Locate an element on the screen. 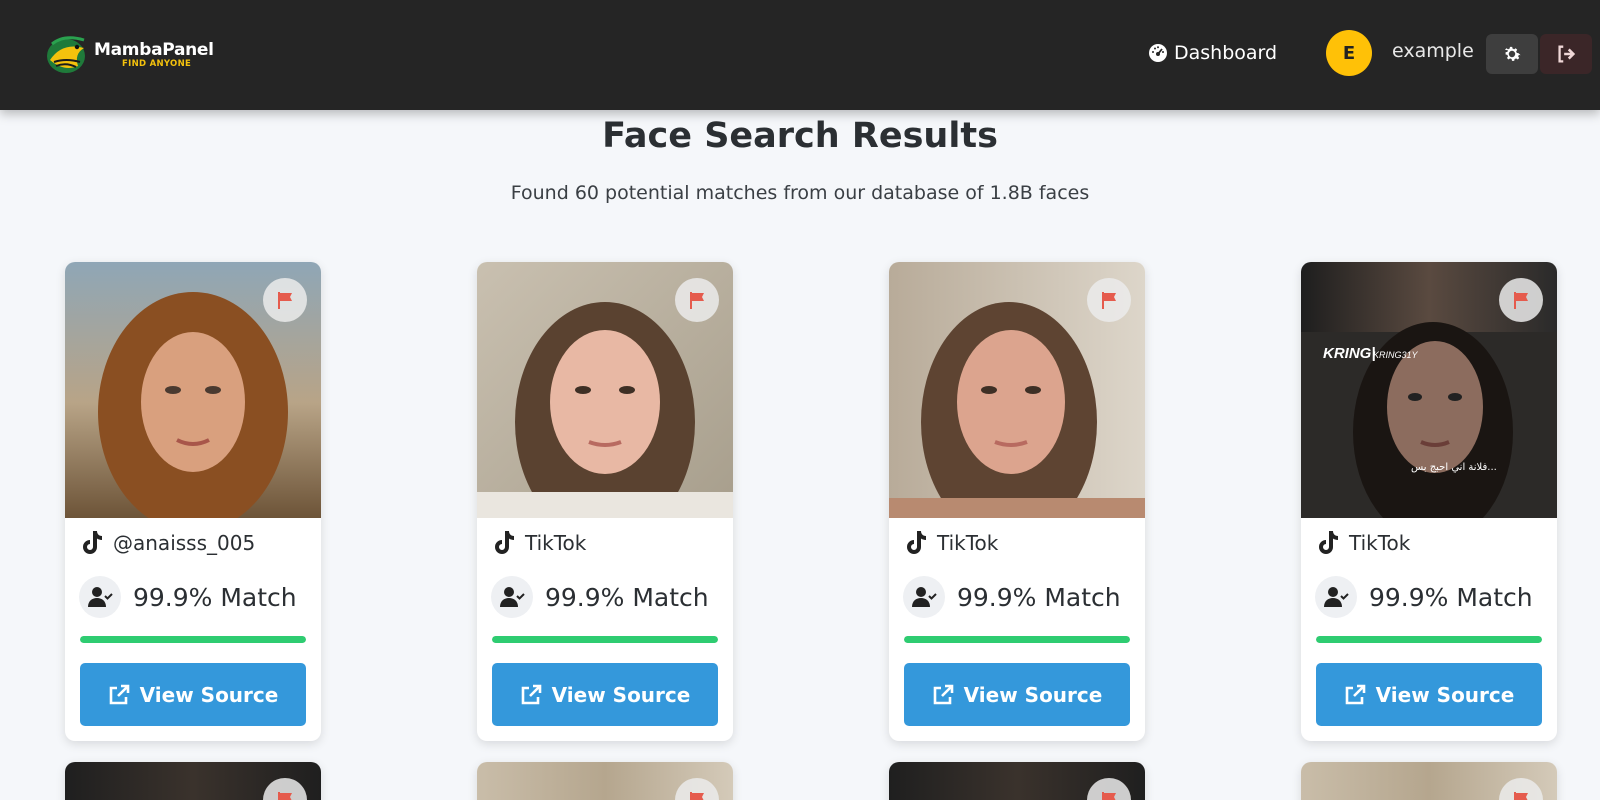  brand-tagline: FIND ANYONE is located at coordinates (157, 64).